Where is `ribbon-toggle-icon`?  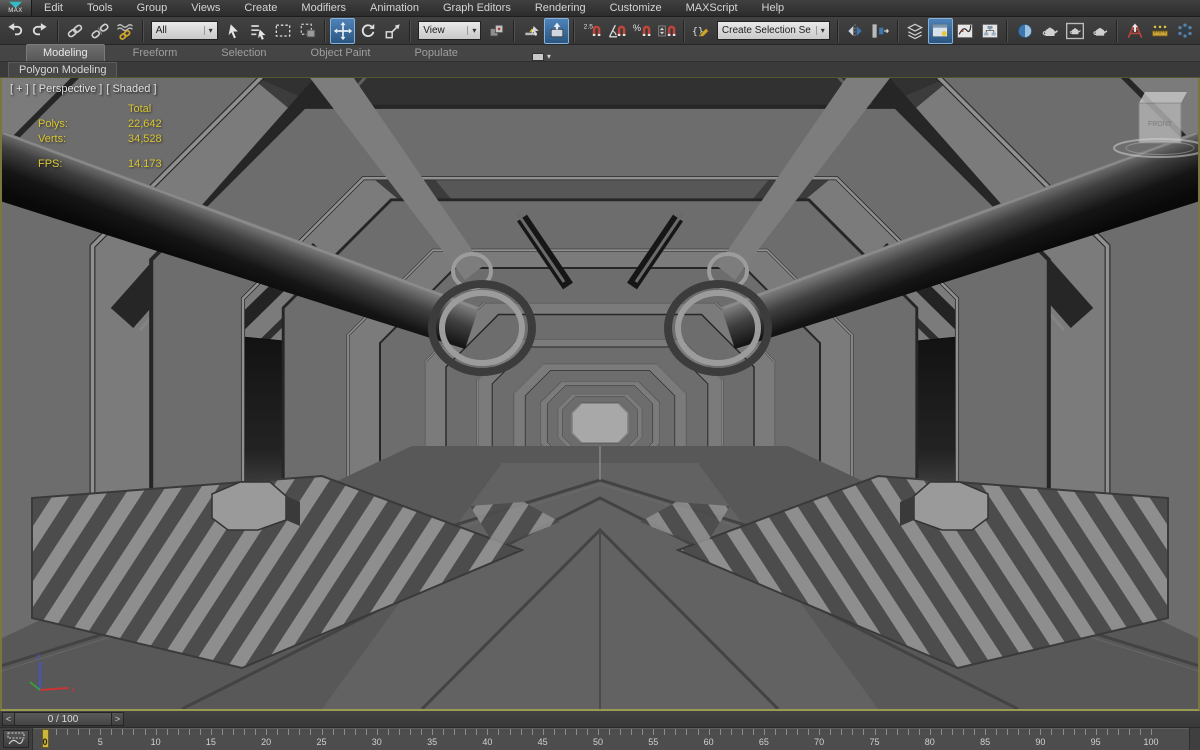
ribbon-toggle-icon is located at coordinates (940, 30).